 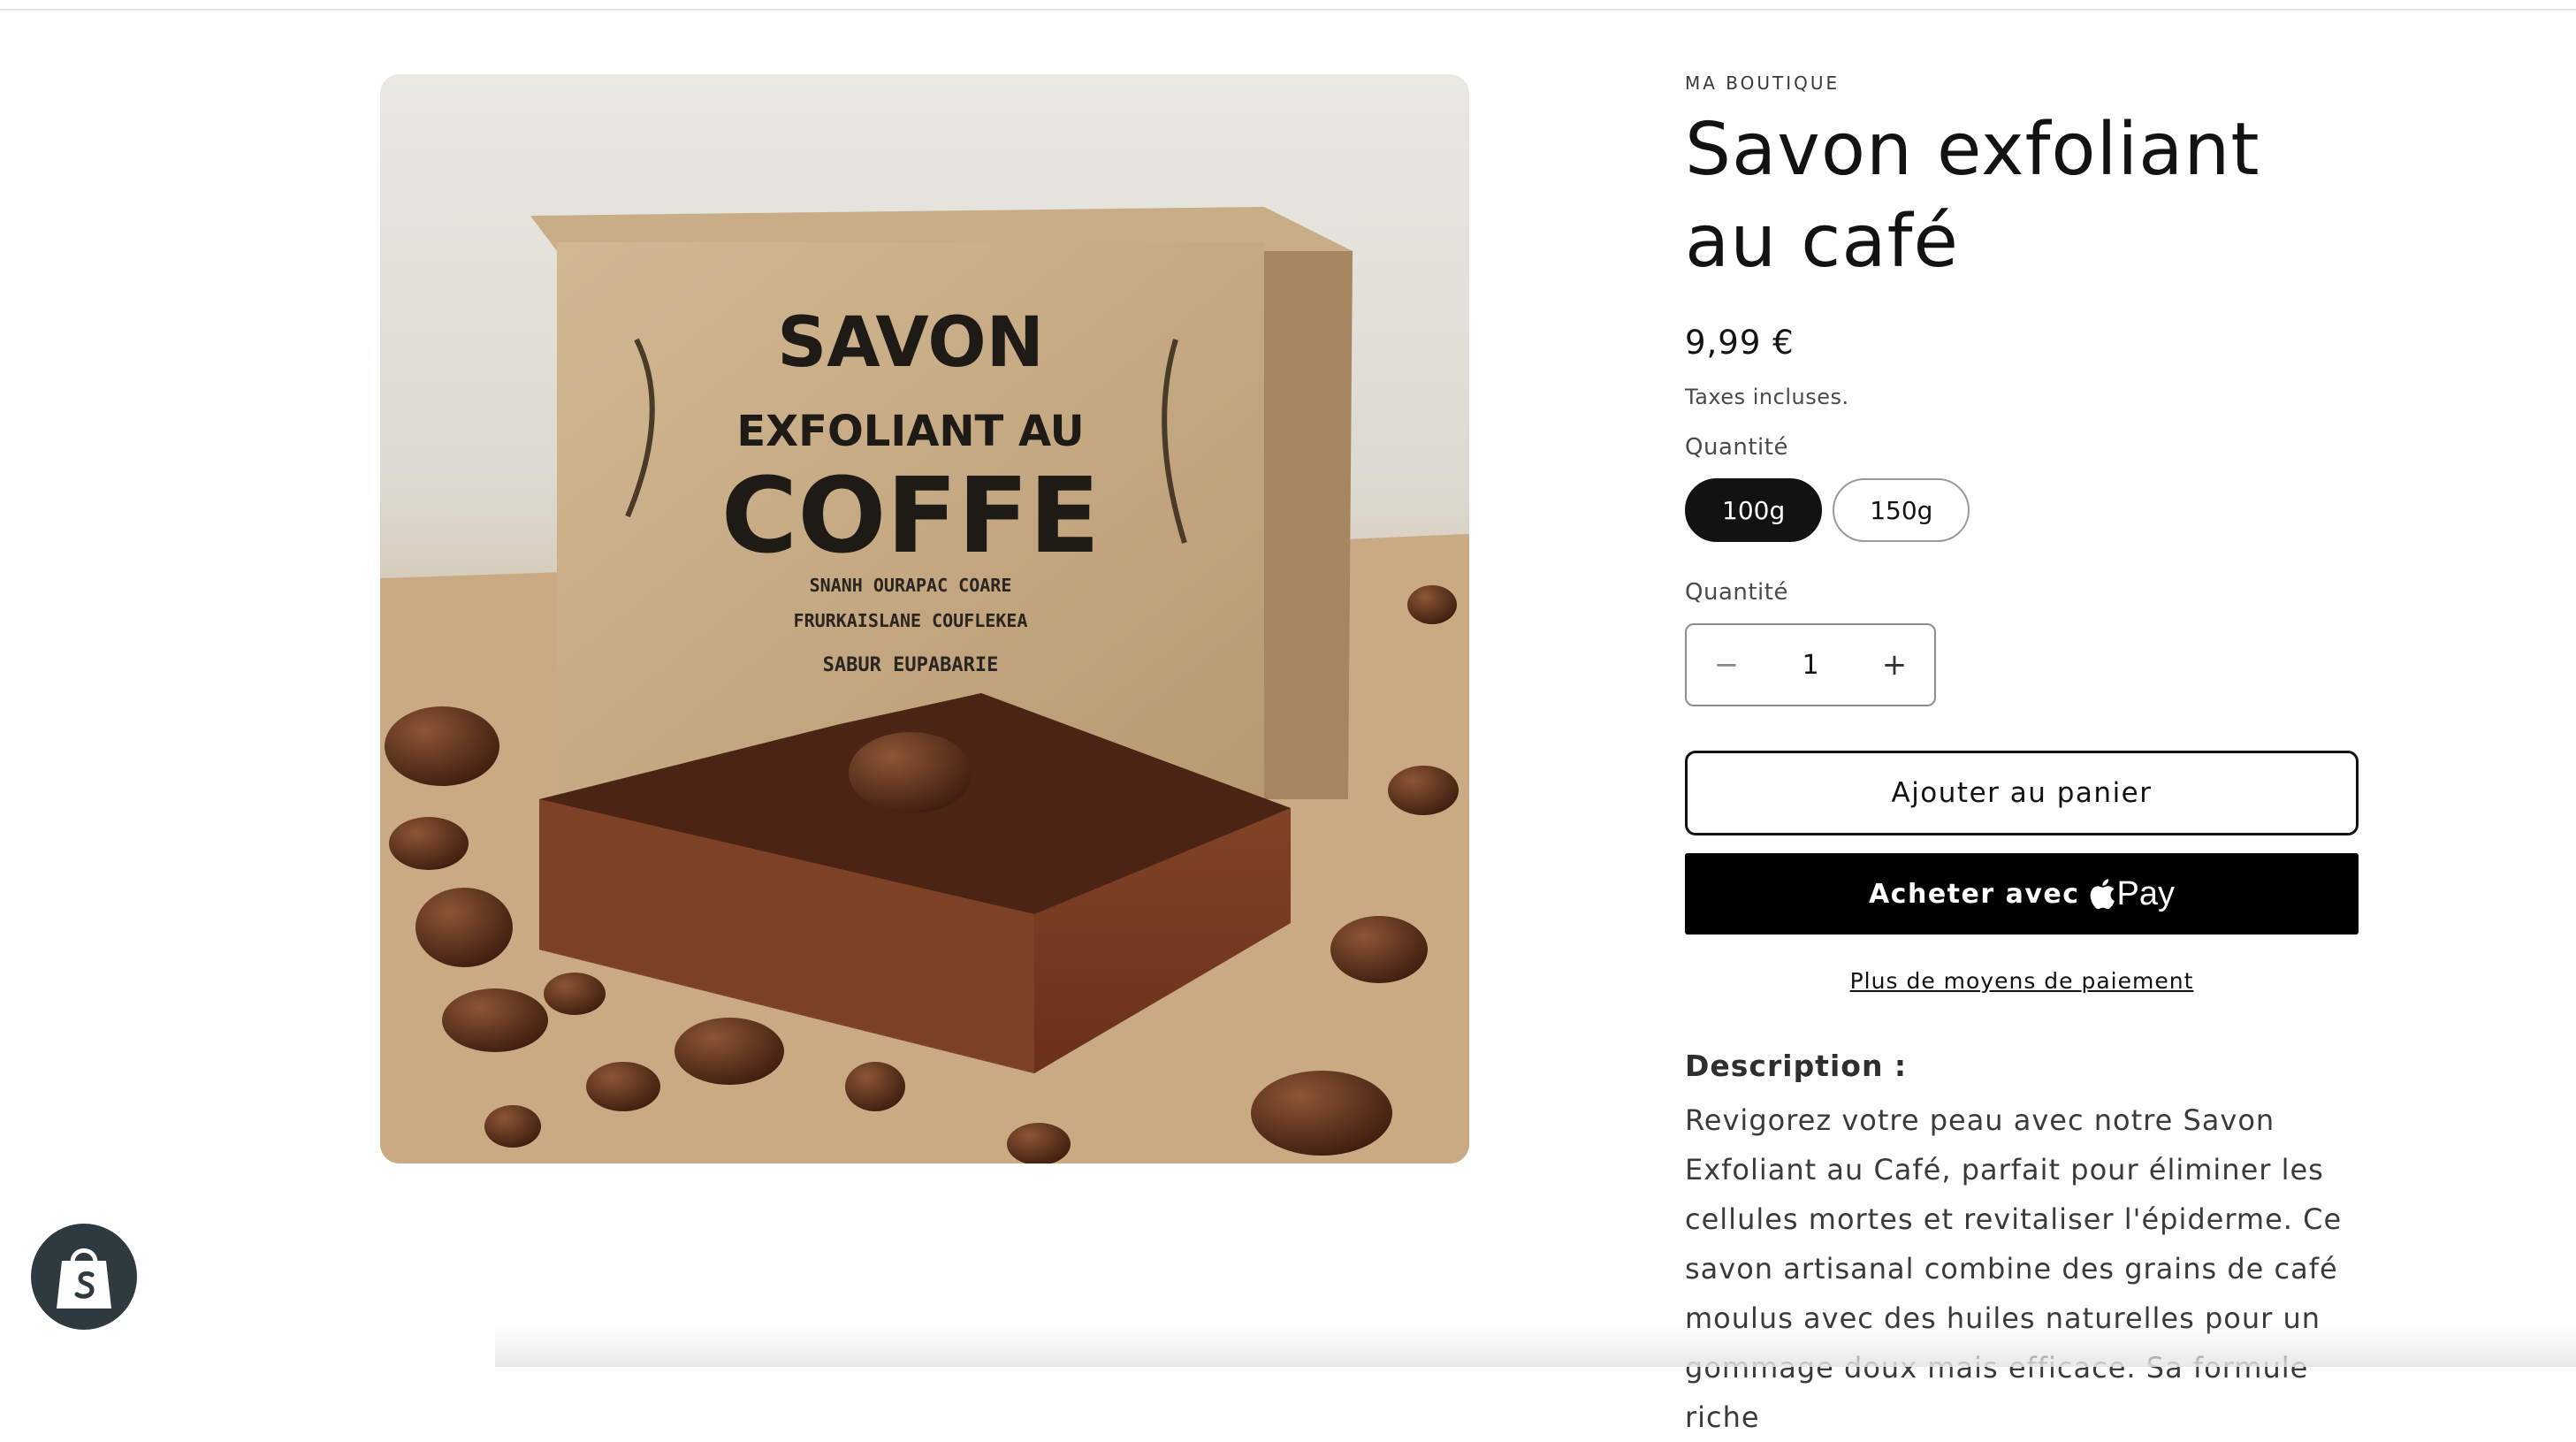 I want to click on quantity-increase-button: +, so click(x=1894, y=665).